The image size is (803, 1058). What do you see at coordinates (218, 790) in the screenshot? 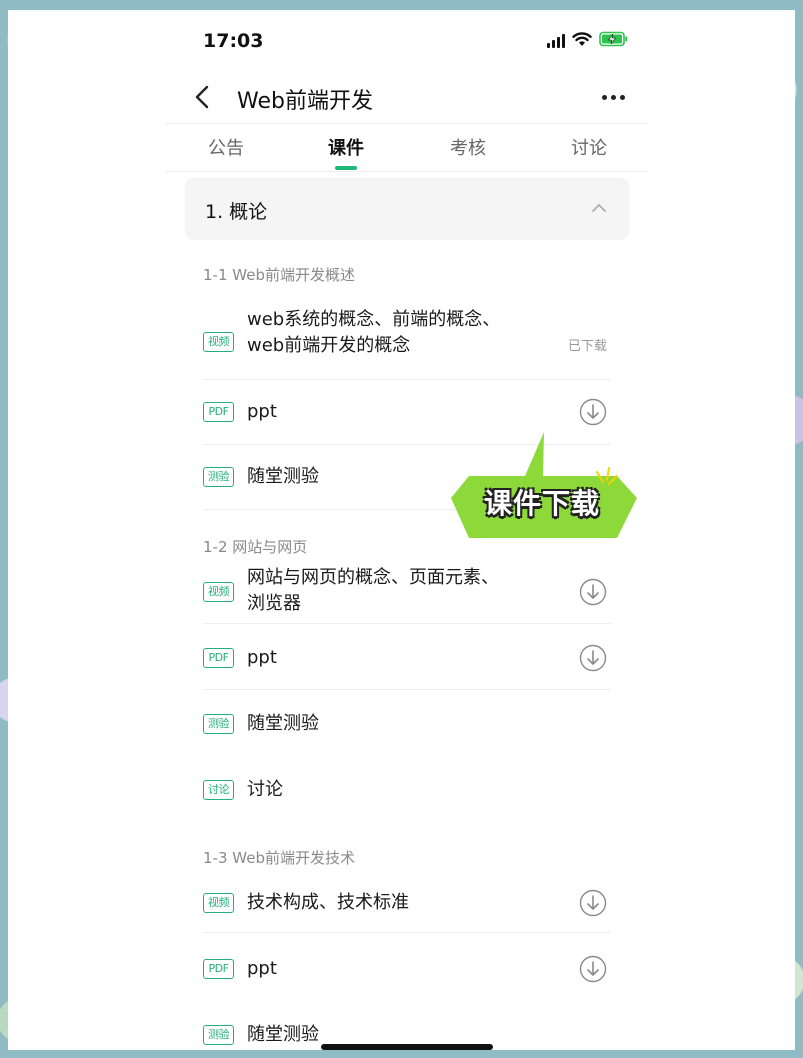
I see `discussion-tag: 讨论` at bounding box center [218, 790].